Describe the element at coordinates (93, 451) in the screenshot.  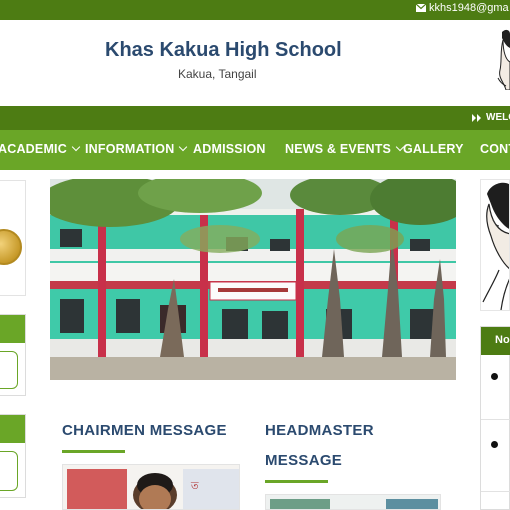
I see `chairmen-title-underline` at that location.